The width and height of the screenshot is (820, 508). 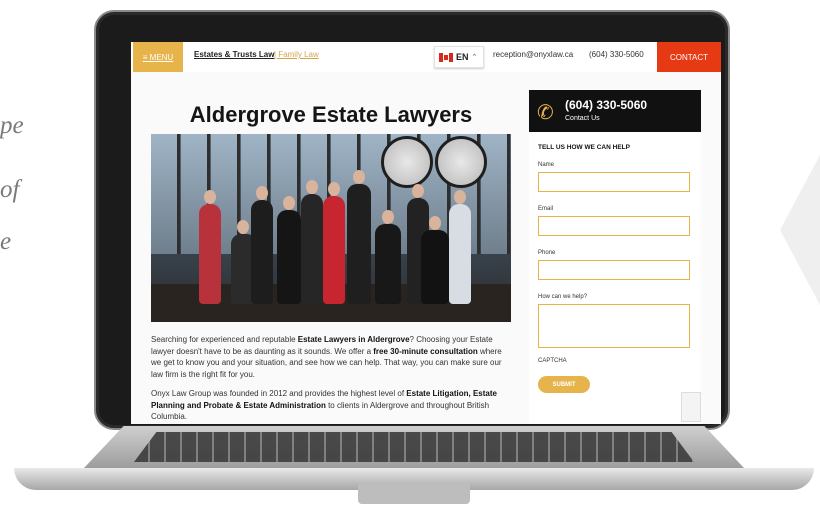 I want to click on laptop-front-edge, so click(x=414, y=486).